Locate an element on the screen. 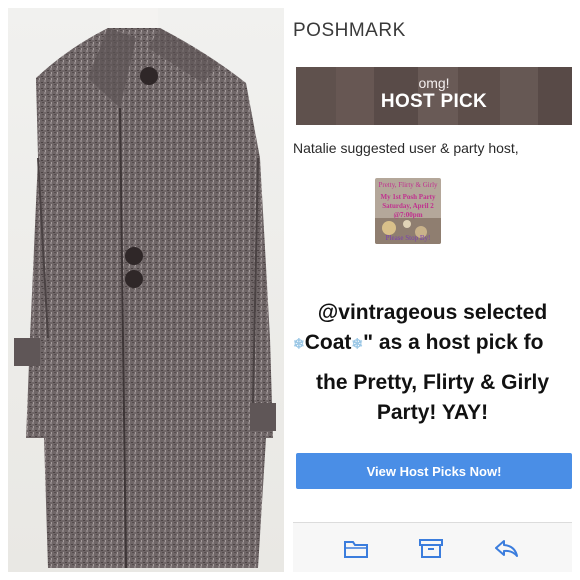 The image size is (580, 580). view-host-picks-button: View Host Picks Now! is located at coordinates (434, 471).